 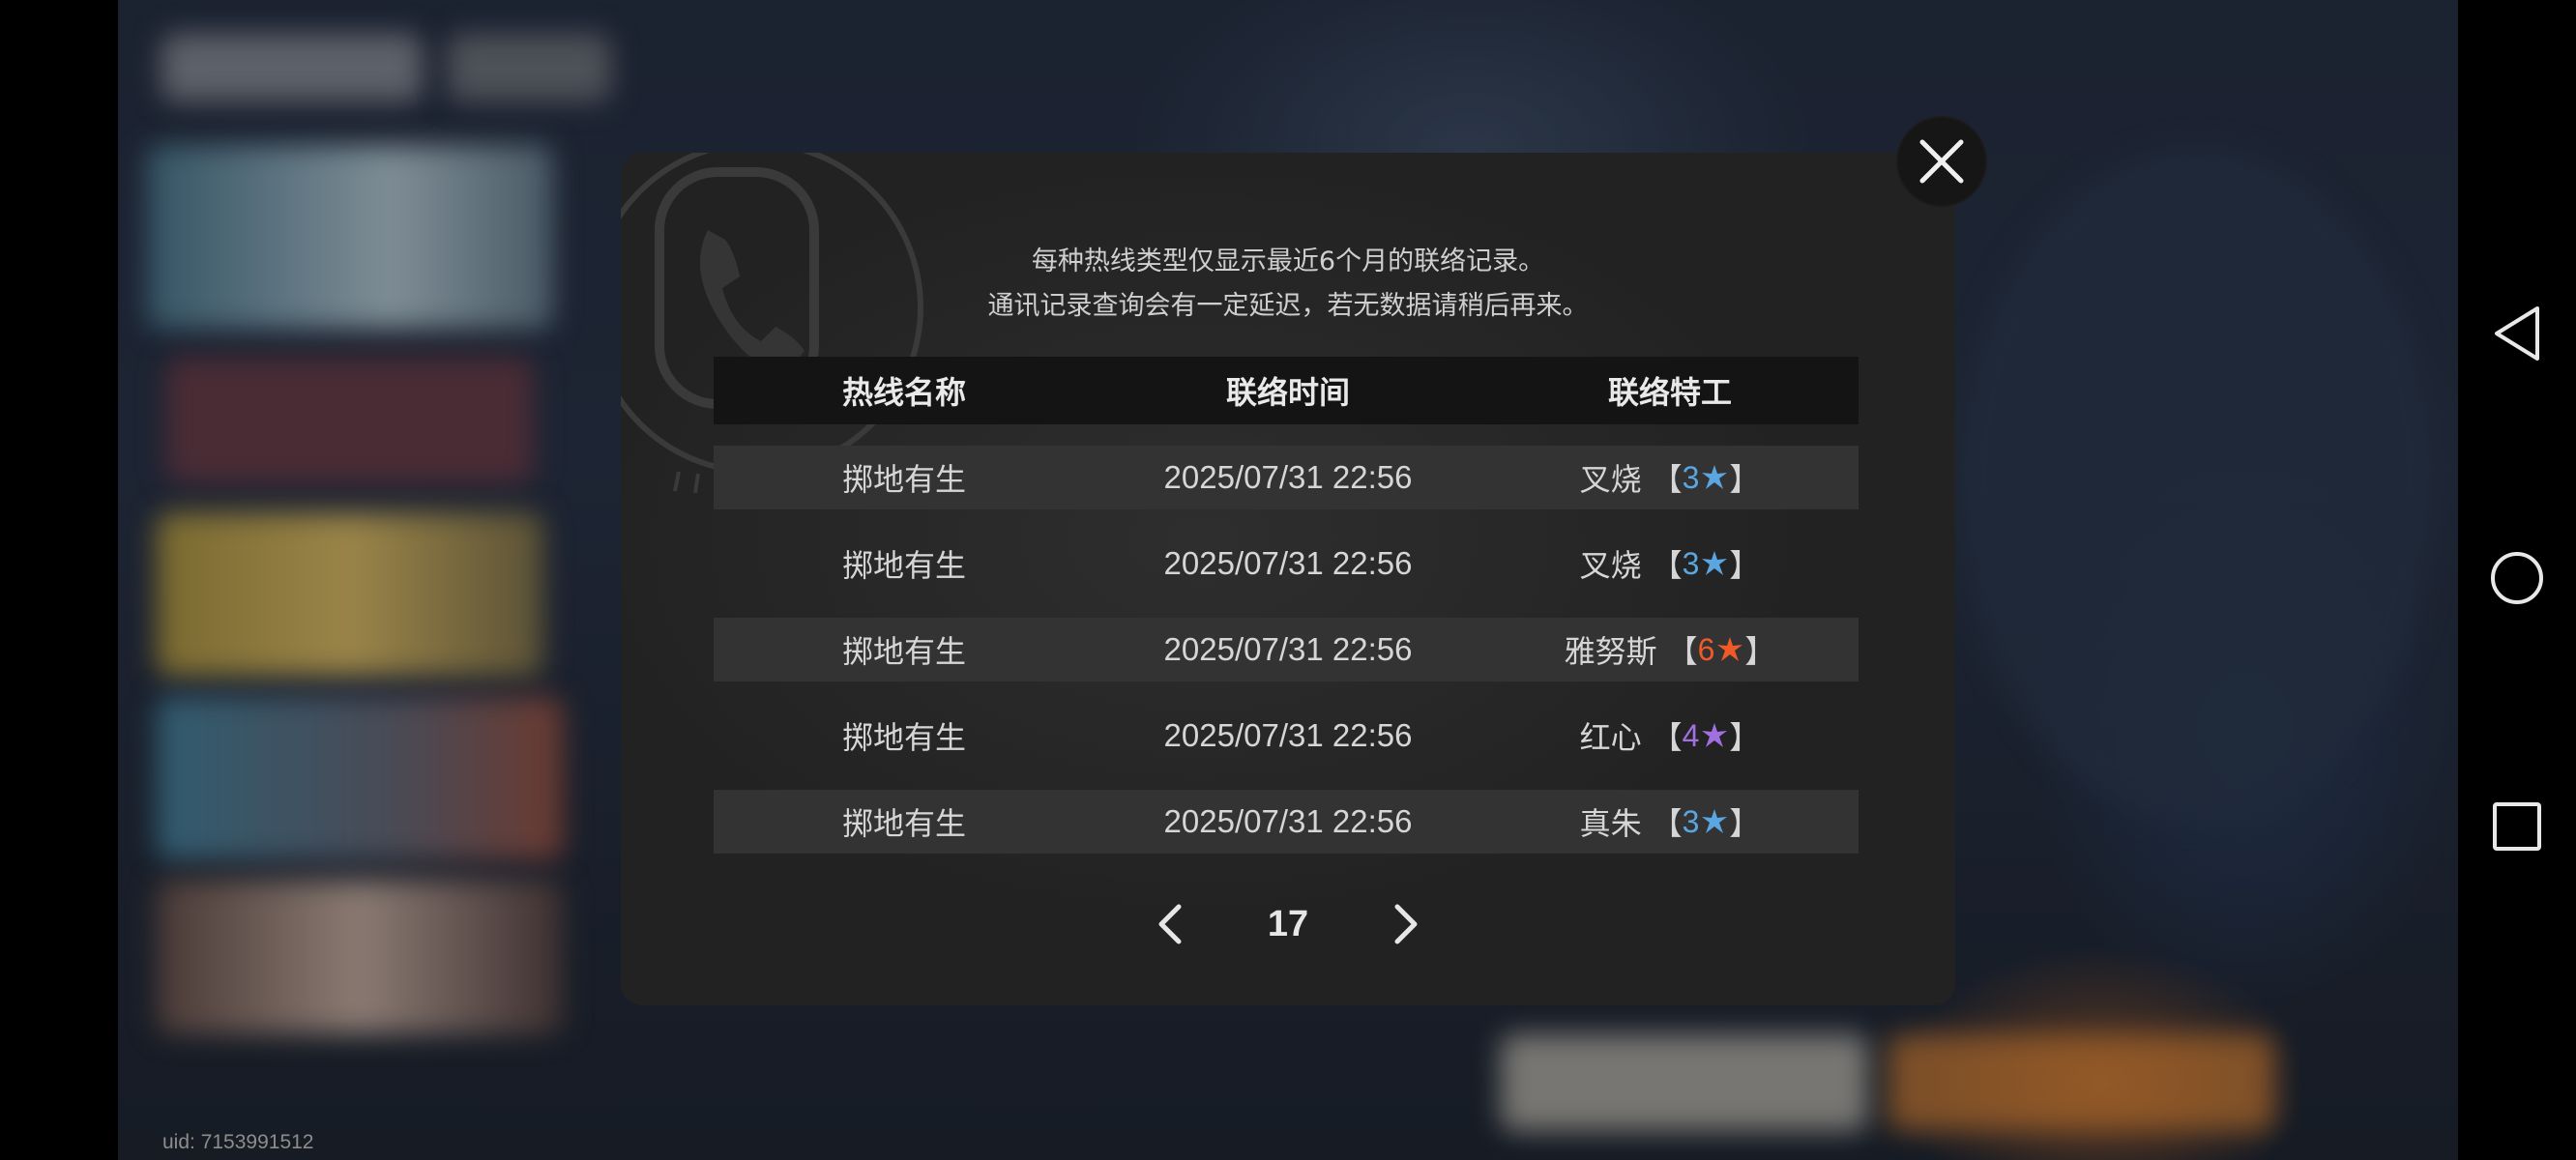 I want to click on prev-page-button, so click(x=1170, y=924).